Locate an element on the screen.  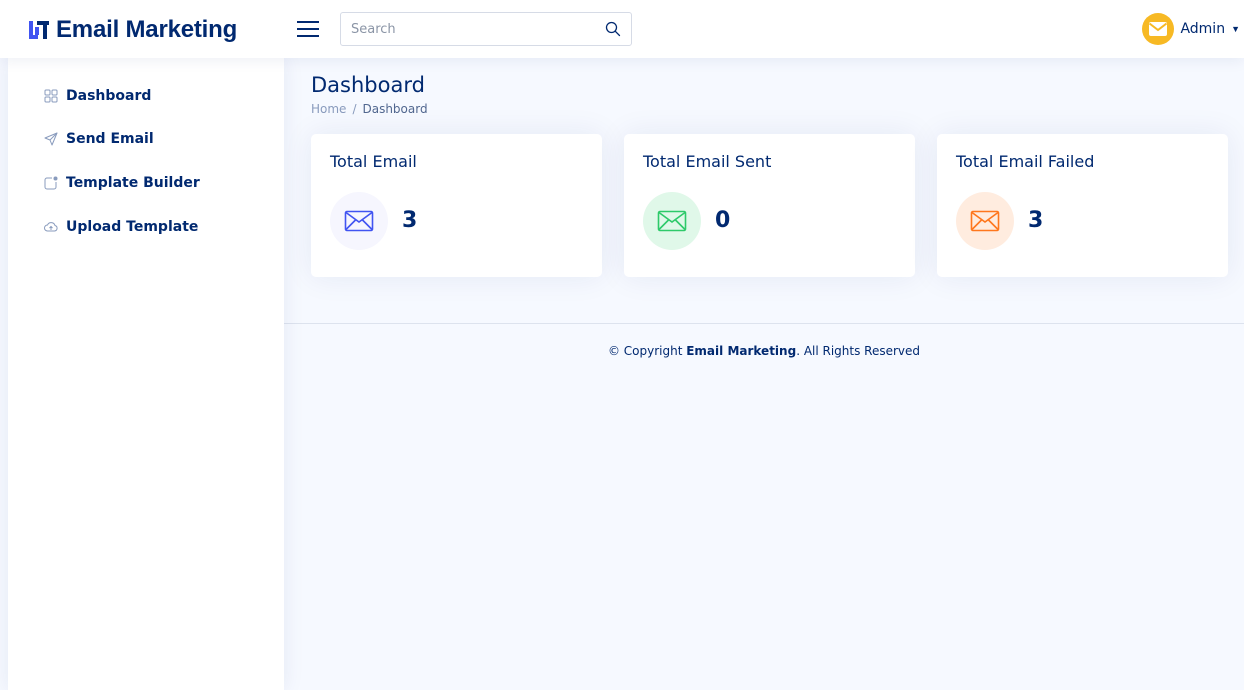
brand-name: Email Marketing is located at coordinates (147, 29).